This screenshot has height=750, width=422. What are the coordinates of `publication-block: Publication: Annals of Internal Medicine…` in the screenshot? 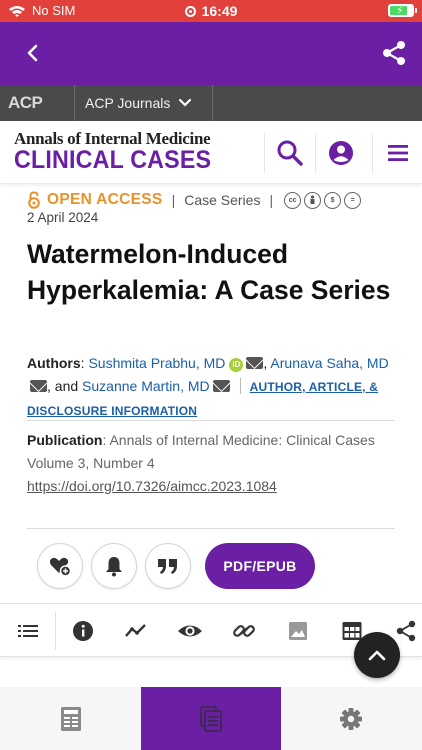 It's located at (201, 463).